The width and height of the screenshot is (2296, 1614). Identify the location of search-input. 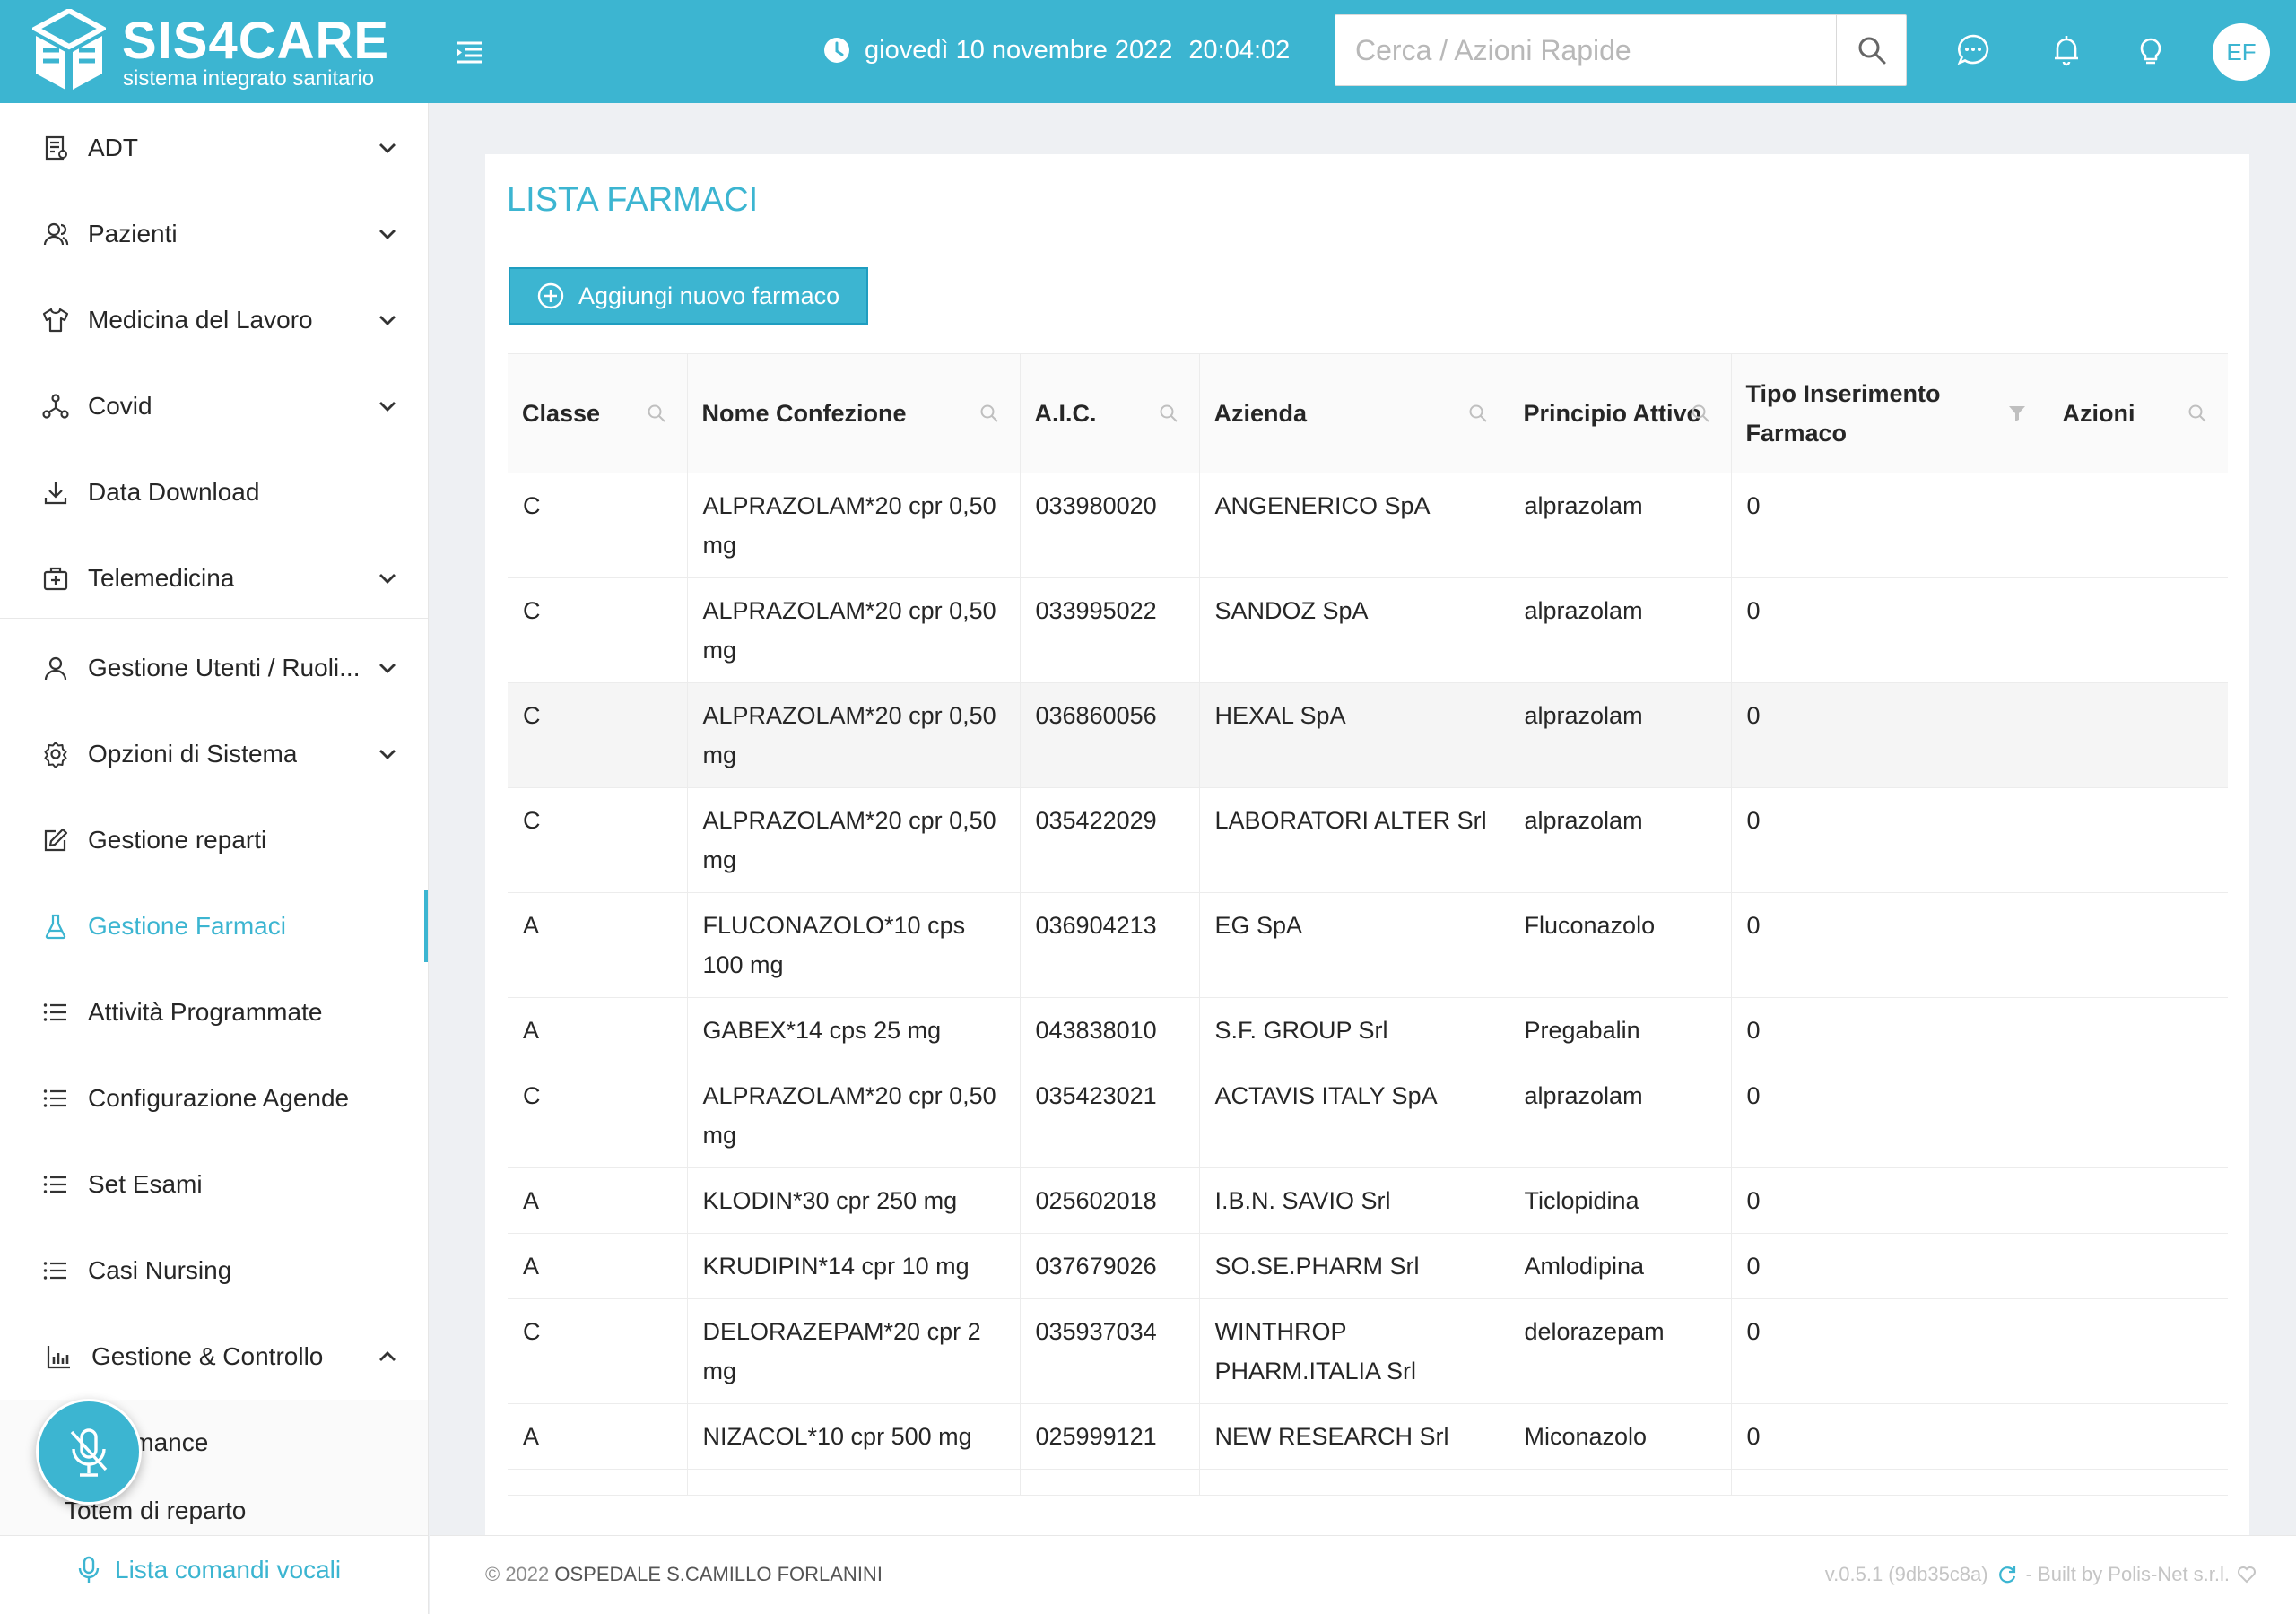
(1585, 50).